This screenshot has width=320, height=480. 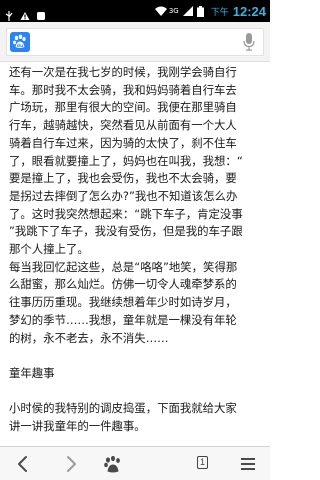 I want to click on menu-icon, so click(x=248, y=464).